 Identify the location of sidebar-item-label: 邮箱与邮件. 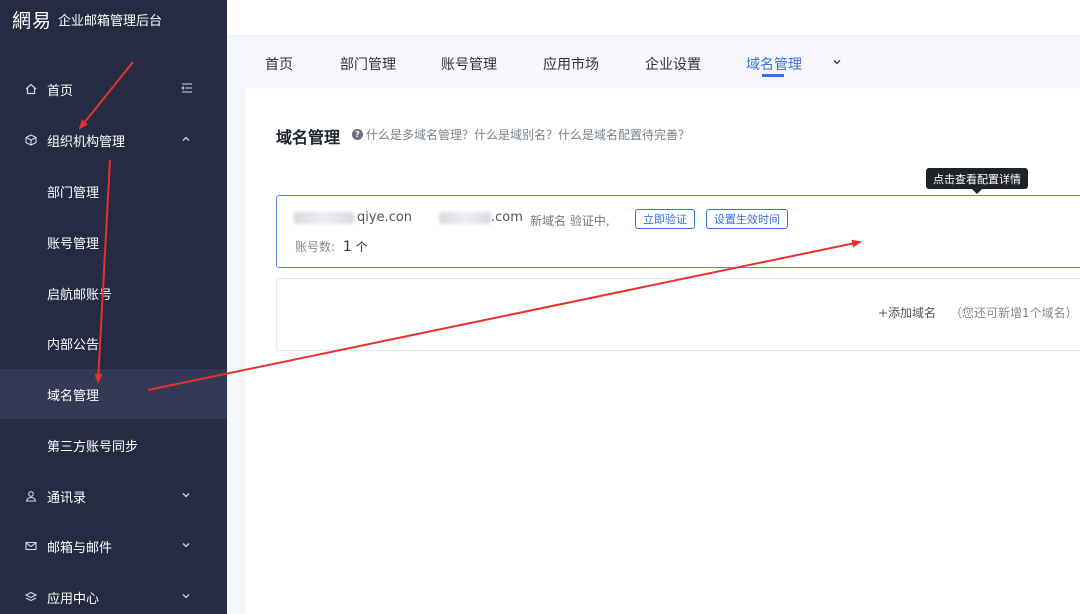
(80, 548).